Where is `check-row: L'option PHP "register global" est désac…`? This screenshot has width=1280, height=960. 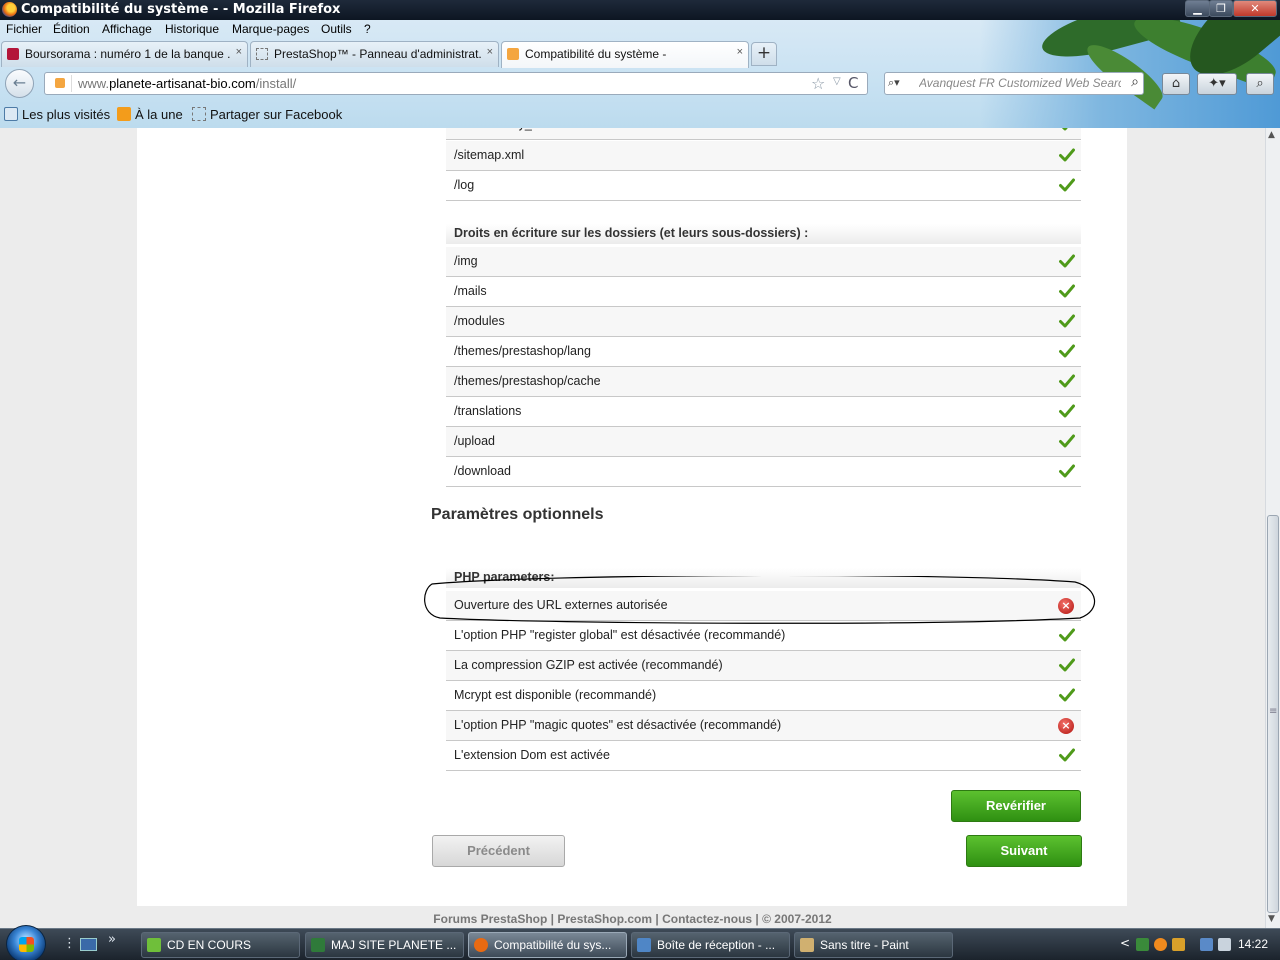 check-row: L'option PHP "register global" est désac… is located at coordinates (763, 636).